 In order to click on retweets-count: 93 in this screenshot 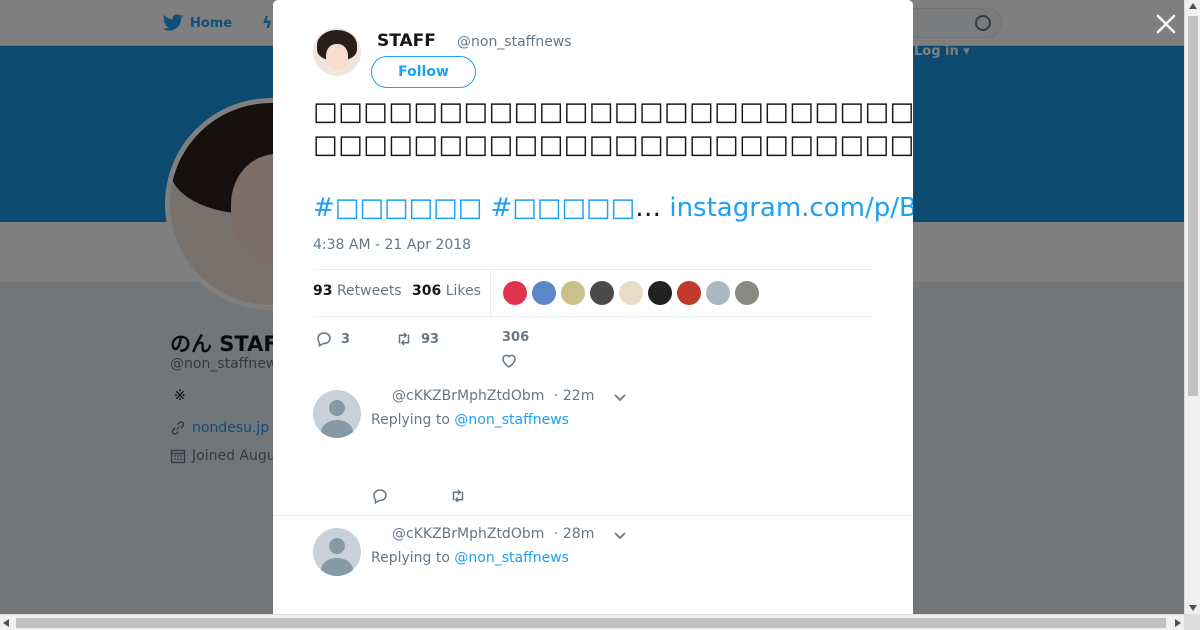, I will do `click(323, 291)`.